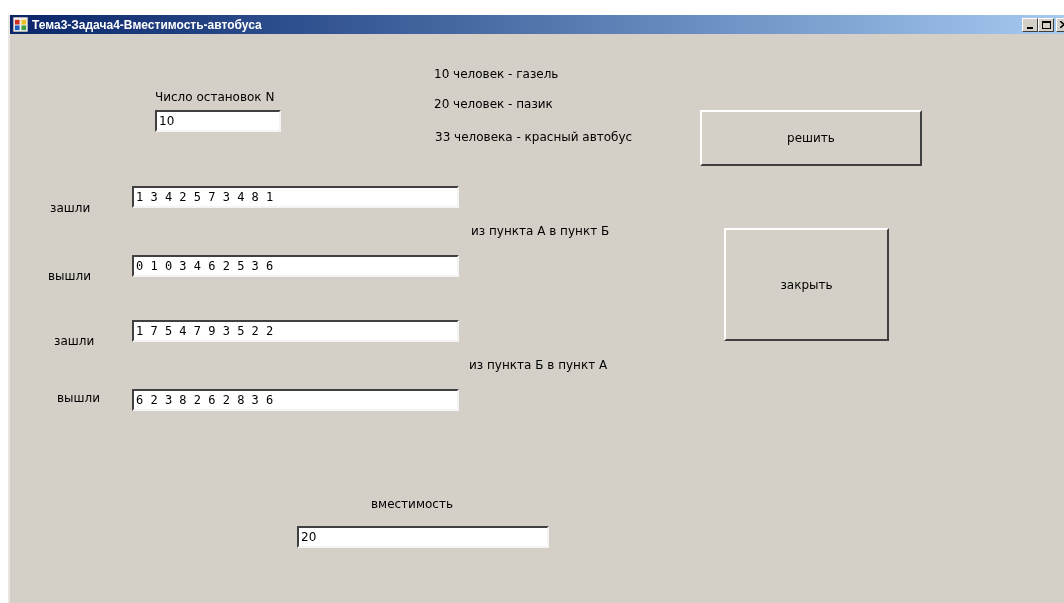  I want to click on field-label: из пункта Б в пункт А, so click(538, 365).